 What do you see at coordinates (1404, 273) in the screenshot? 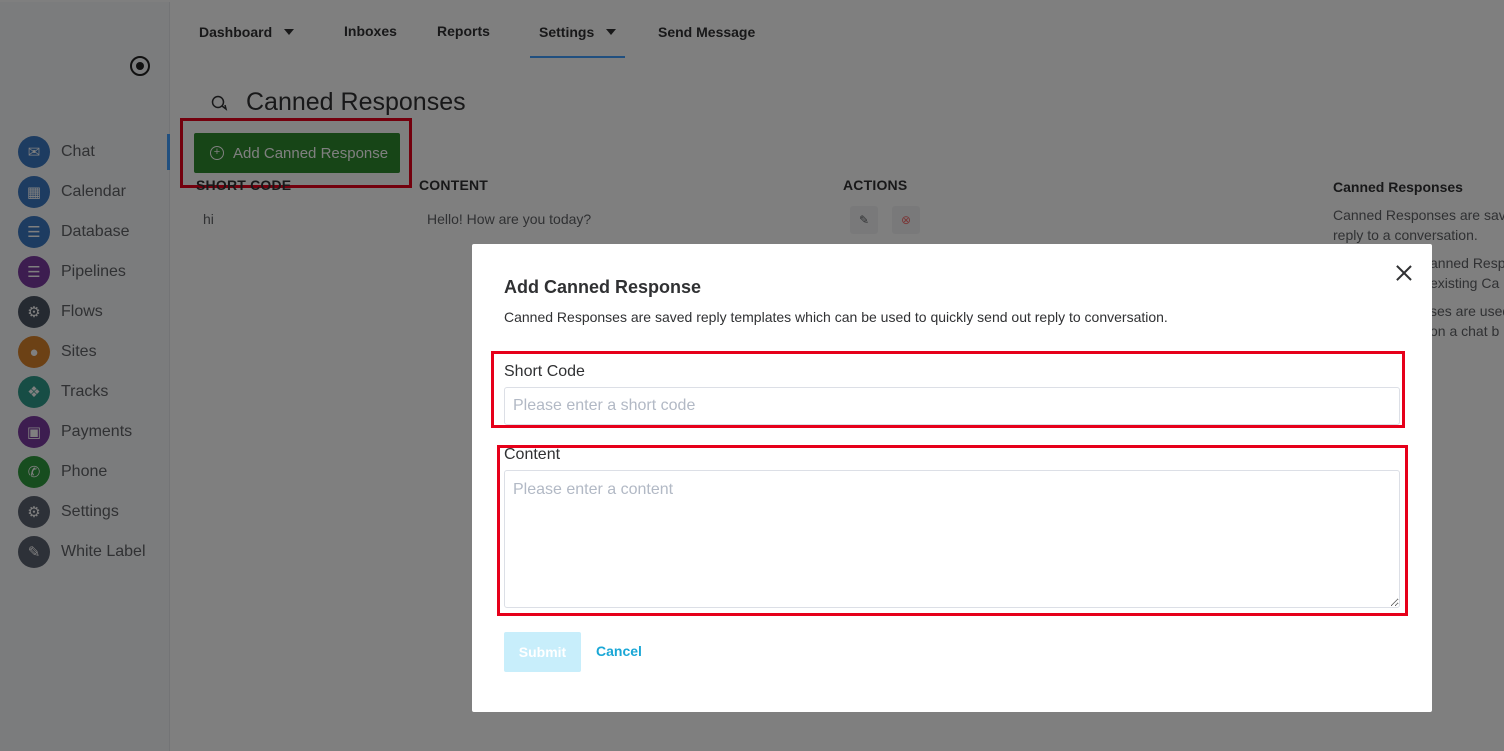
I see `close-icon` at bounding box center [1404, 273].